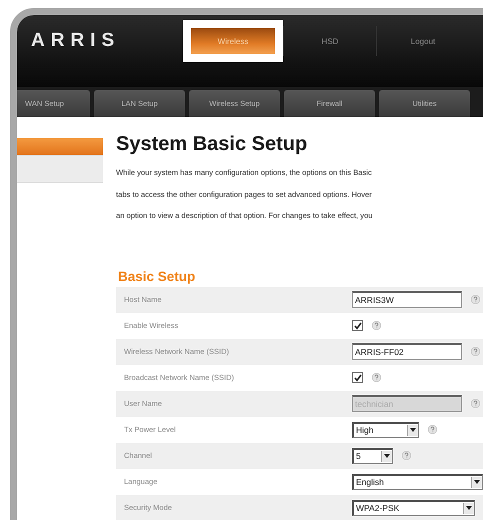 The width and height of the screenshot is (483, 520). Describe the element at coordinates (76, 41) in the screenshot. I see `logo: ARRIS` at that location.